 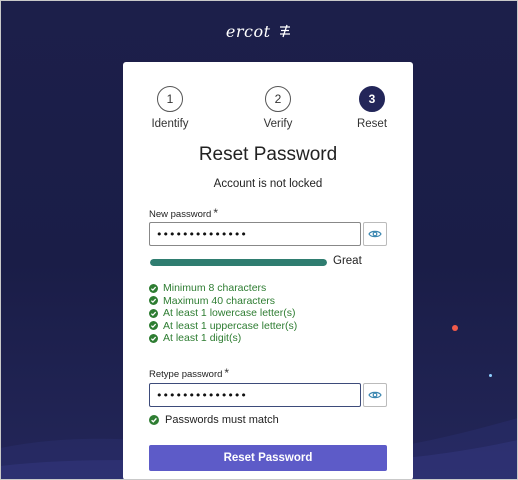 What do you see at coordinates (347, 261) in the screenshot?
I see `password-strength-label: Great` at bounding box center [347, 261].